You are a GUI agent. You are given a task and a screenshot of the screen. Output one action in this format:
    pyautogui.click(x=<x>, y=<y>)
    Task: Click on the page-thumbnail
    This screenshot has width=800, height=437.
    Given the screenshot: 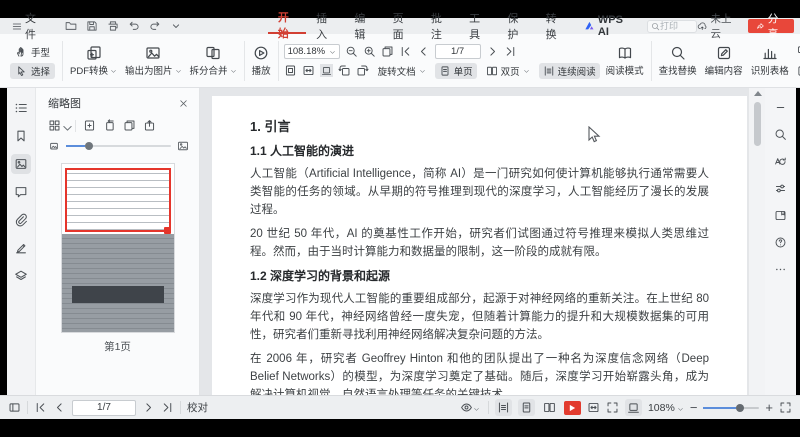 What is the action you would take?
    pyautogui.click(x=117, y=248)
    